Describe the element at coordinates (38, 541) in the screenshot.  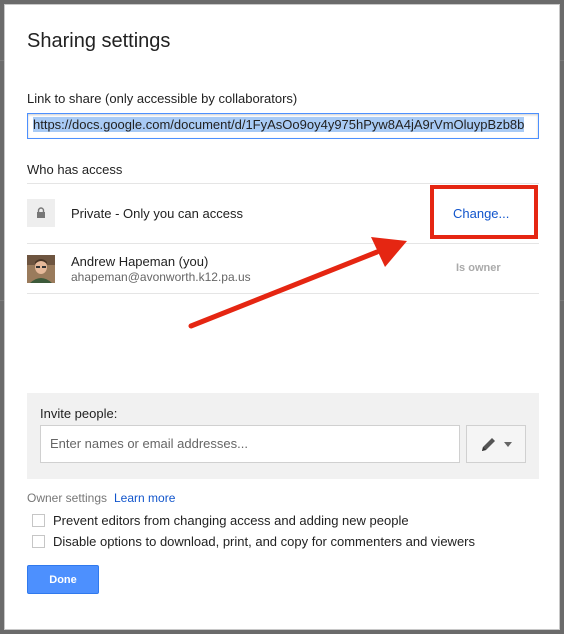
I see `disable-download-checkbox` at that location.